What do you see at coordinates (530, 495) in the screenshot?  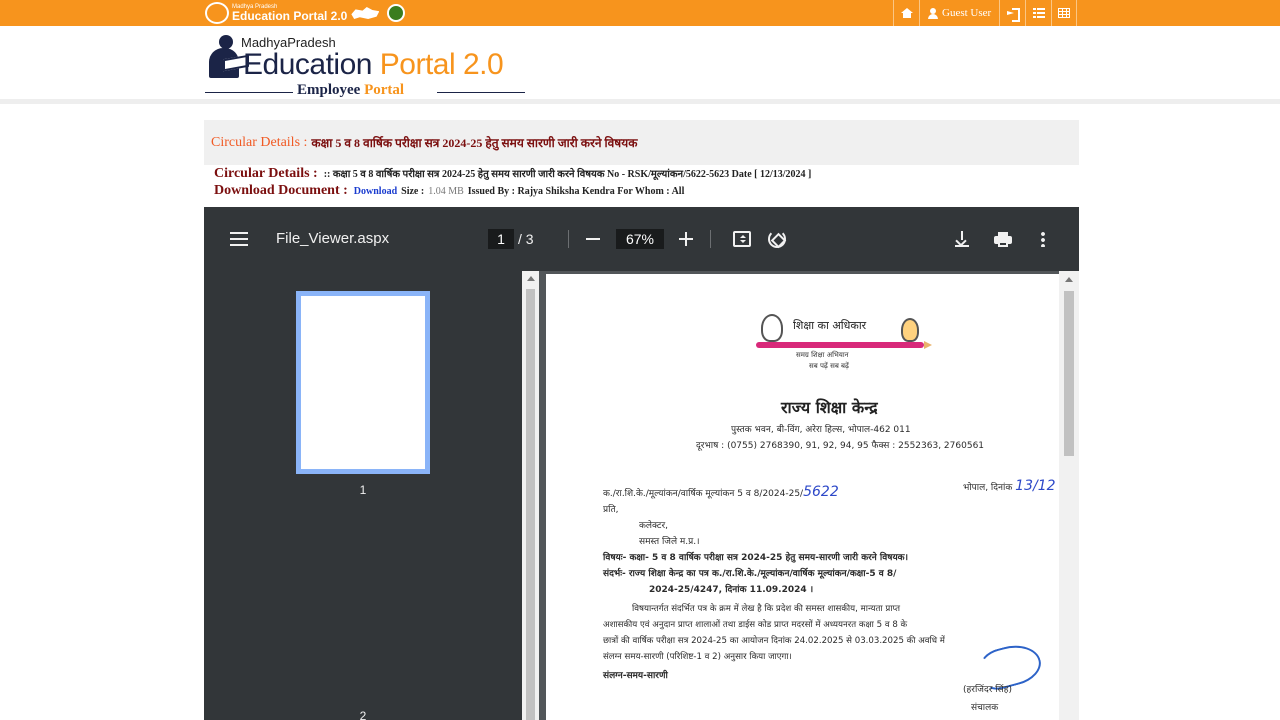 I see `sidebar-scrollbar` at bounding box center [530, 495].